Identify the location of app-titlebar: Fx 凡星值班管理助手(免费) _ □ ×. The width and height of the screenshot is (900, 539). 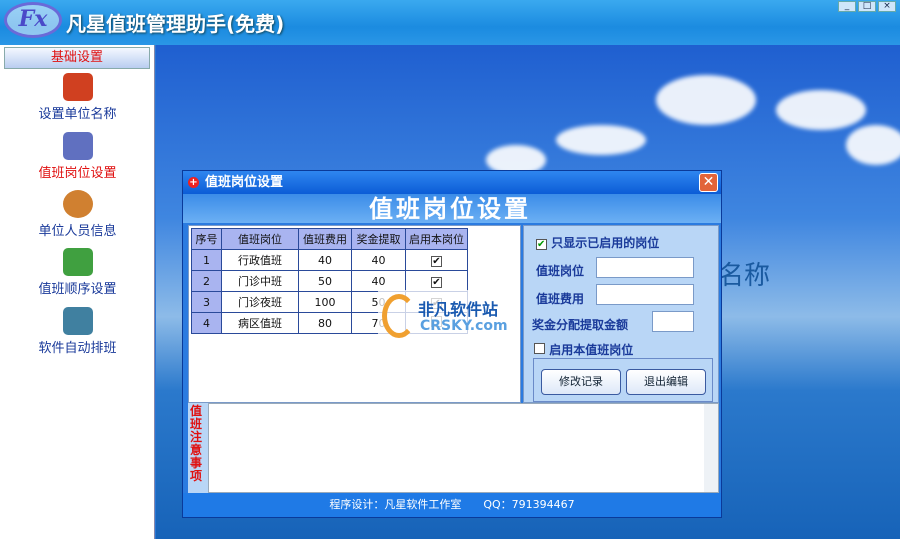
(450, 22).